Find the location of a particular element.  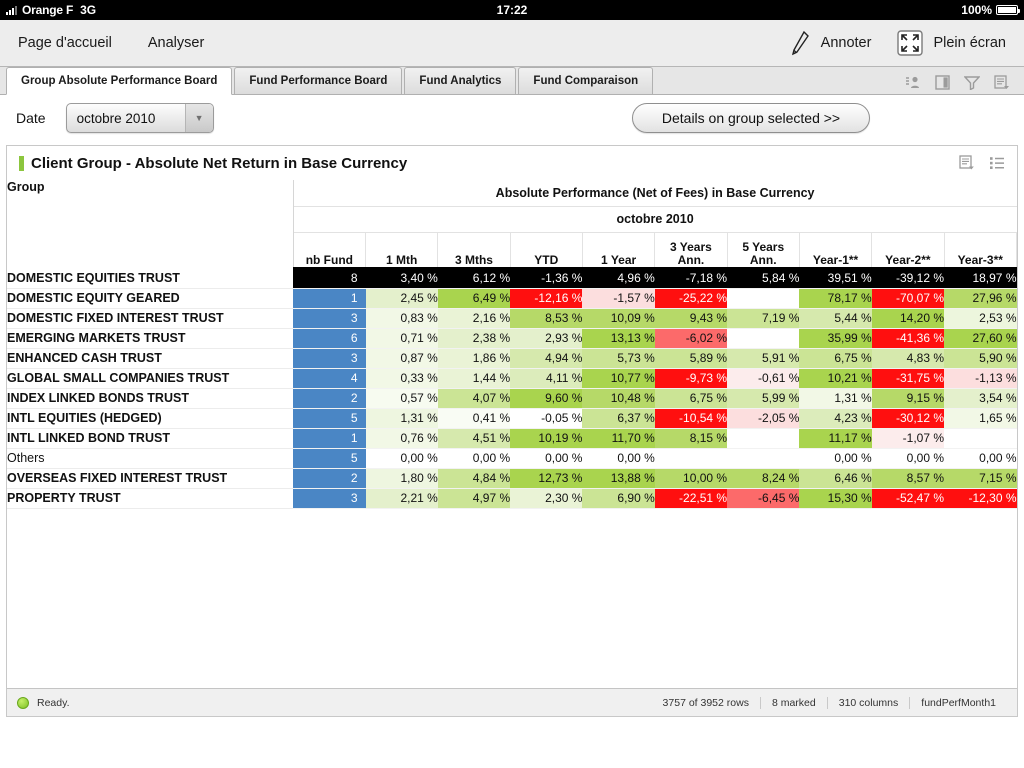

cell-value: 0,87 % is located at coordinates (401, 358).